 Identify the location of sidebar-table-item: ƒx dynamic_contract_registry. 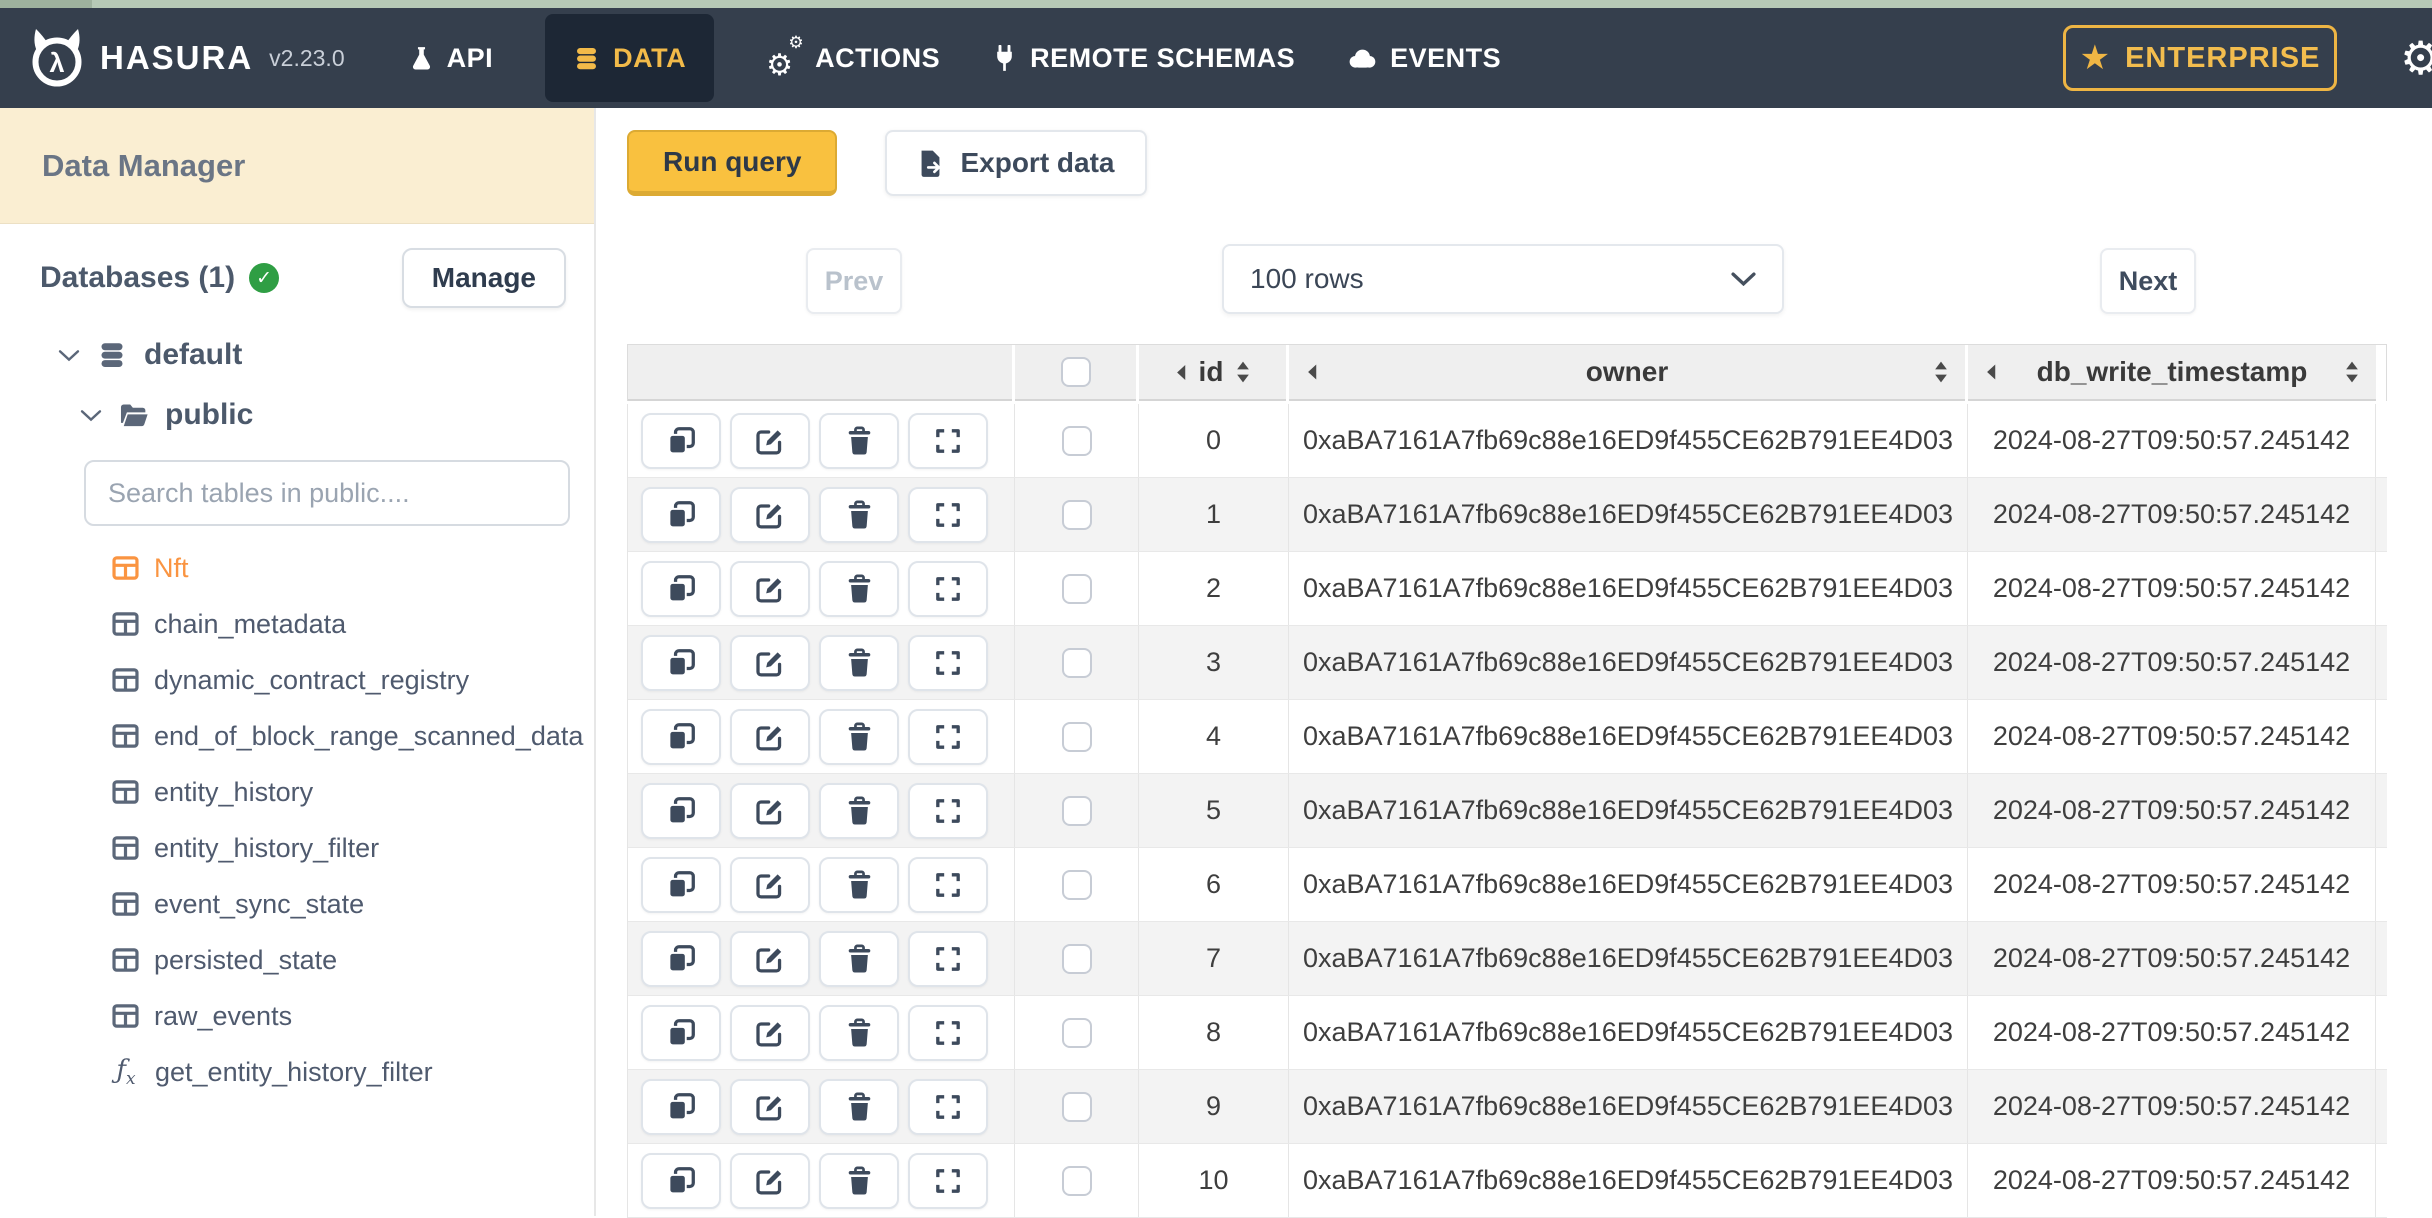
(297, 680).